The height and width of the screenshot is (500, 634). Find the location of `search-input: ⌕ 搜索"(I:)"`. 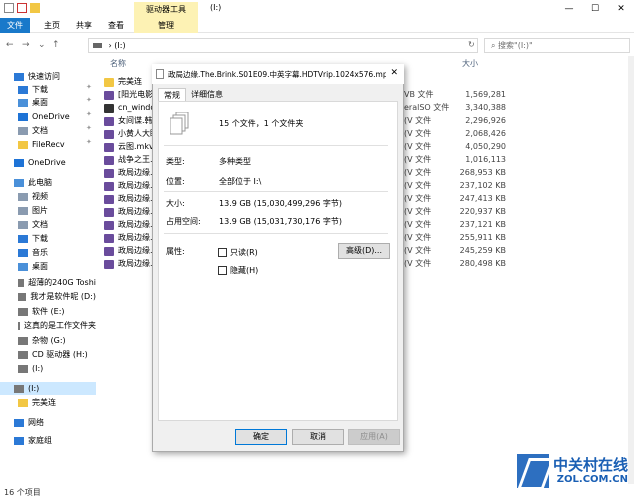

search-input: ⌕ 搜索"(I:)" is located at coordinates (557, 45).